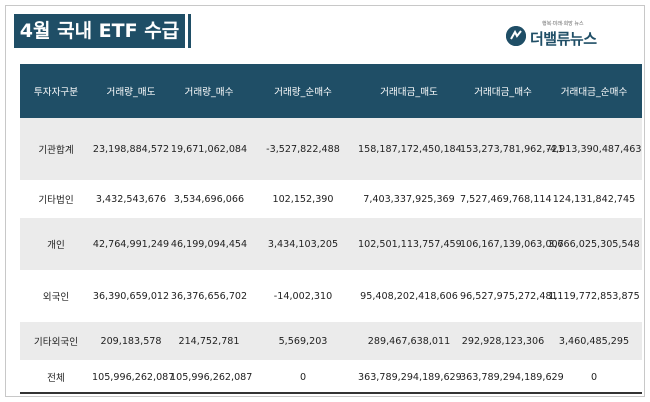  Describe the element at coordinates (594, 199) in the screenshot. I see `cell-value: 124,131,842,745` at that location.